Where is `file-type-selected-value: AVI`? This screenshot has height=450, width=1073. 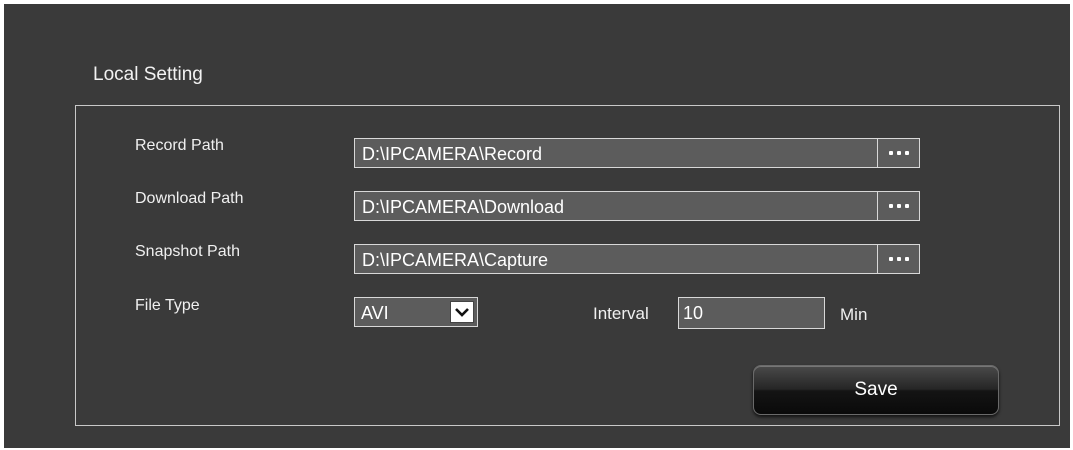
file-type-selected-value: AVI is located at coordinates (375, 313).